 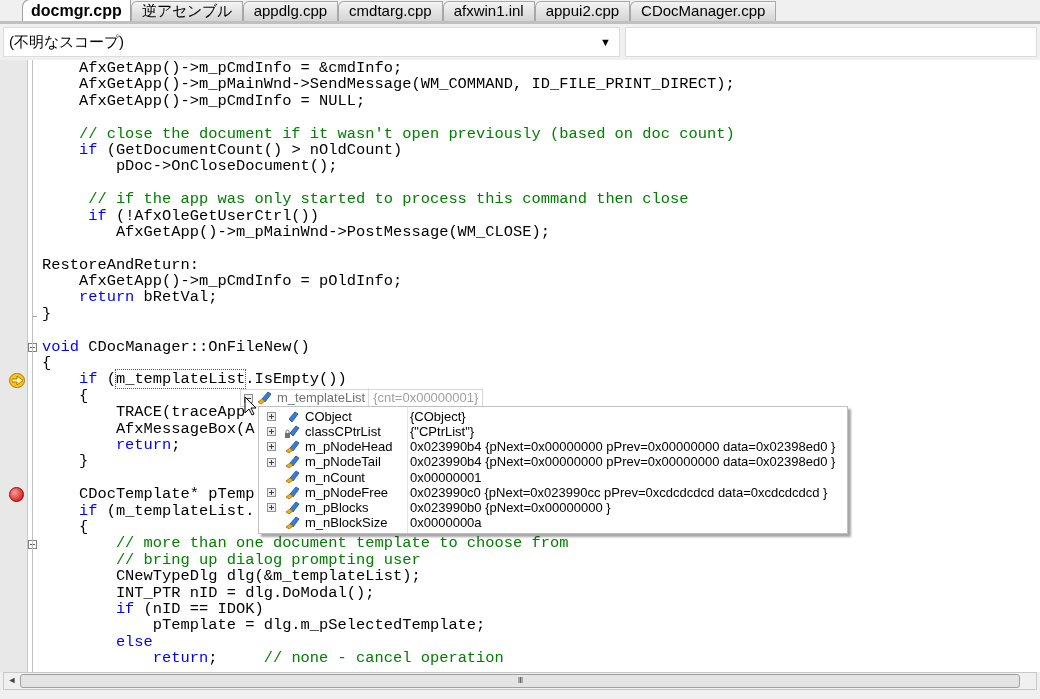 I want to click on scope-dropdown: (不明なスコープ) ▼, so click(x=311, y=42).